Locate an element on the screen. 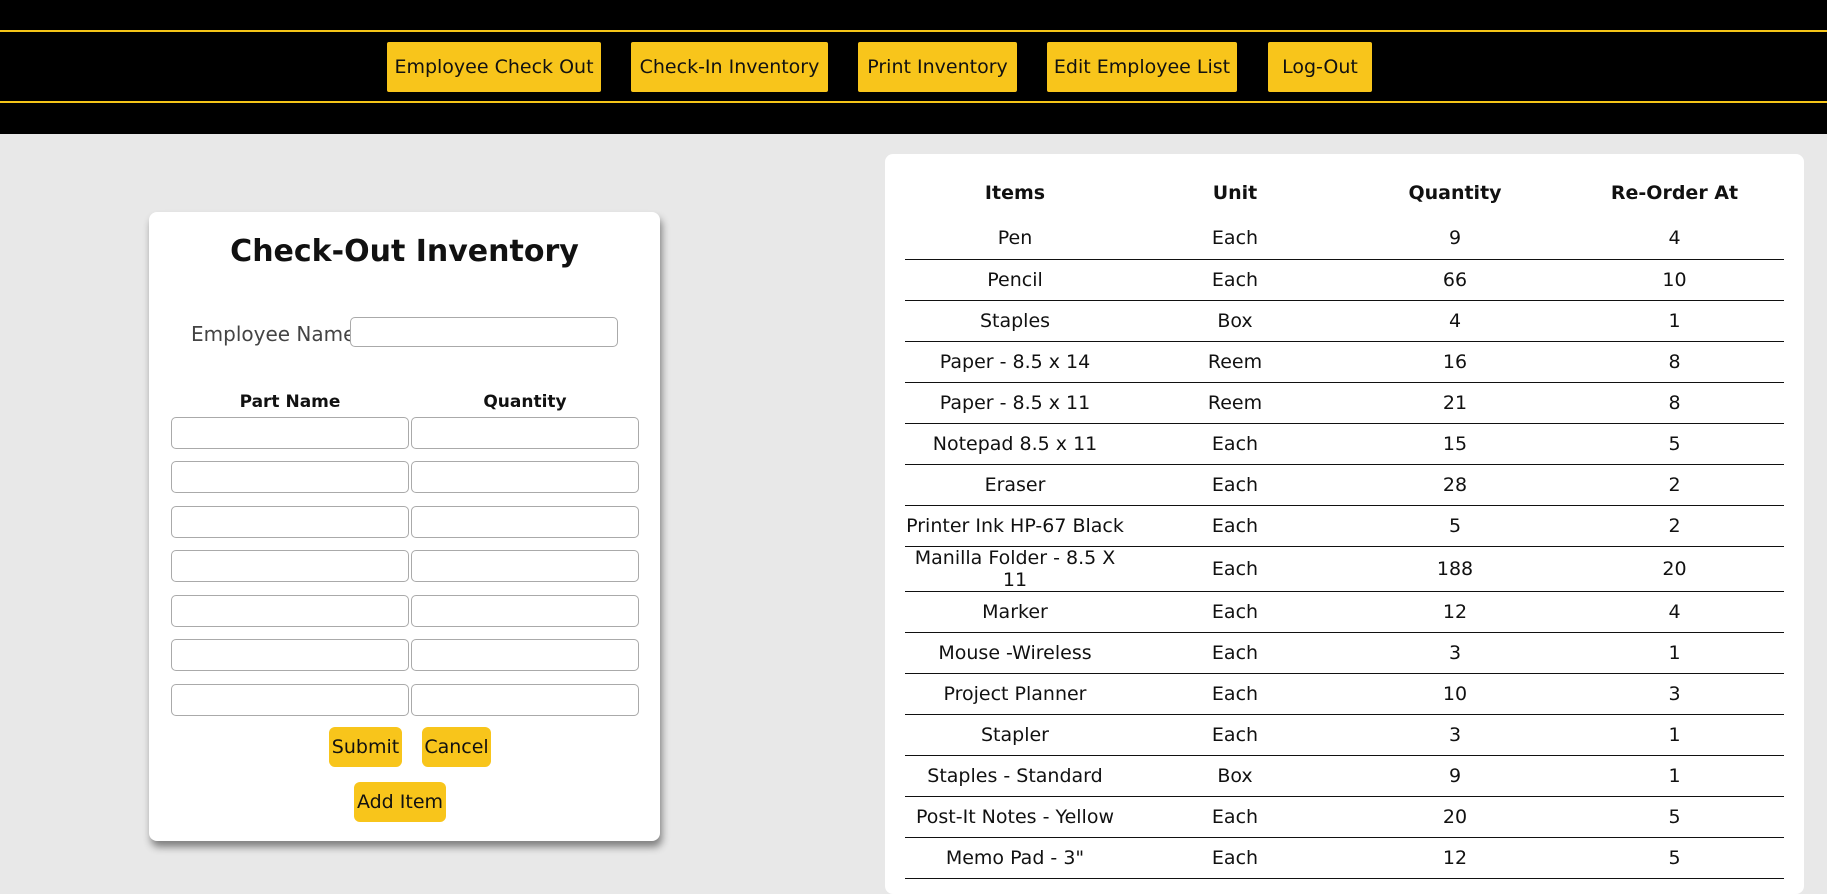 The height and width of the screenshot is (894, 1827). table-row: Project Planner Each 10 3 is located at coordinates (1344, 694).